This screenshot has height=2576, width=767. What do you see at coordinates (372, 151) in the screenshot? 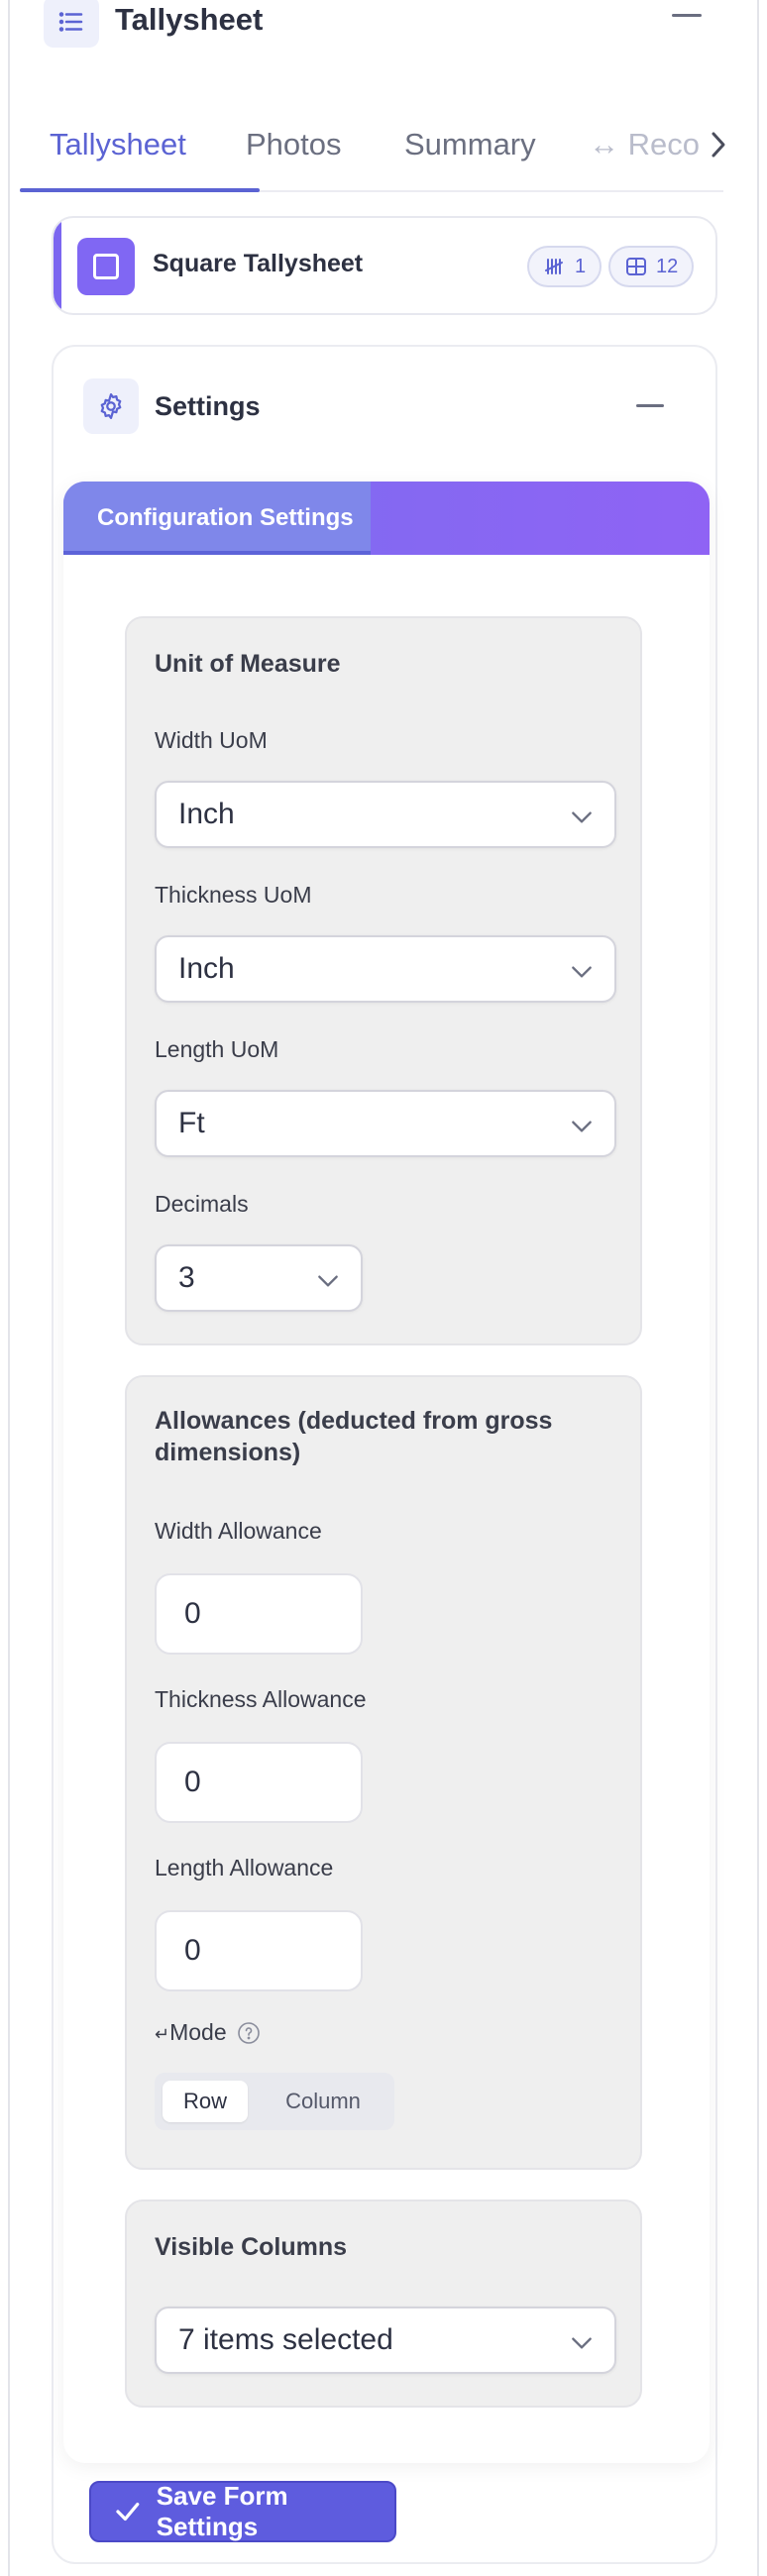
I see `tab-bar: Tallysheet Photos Summary ↔ Reco` at bounding box center [372, 151].